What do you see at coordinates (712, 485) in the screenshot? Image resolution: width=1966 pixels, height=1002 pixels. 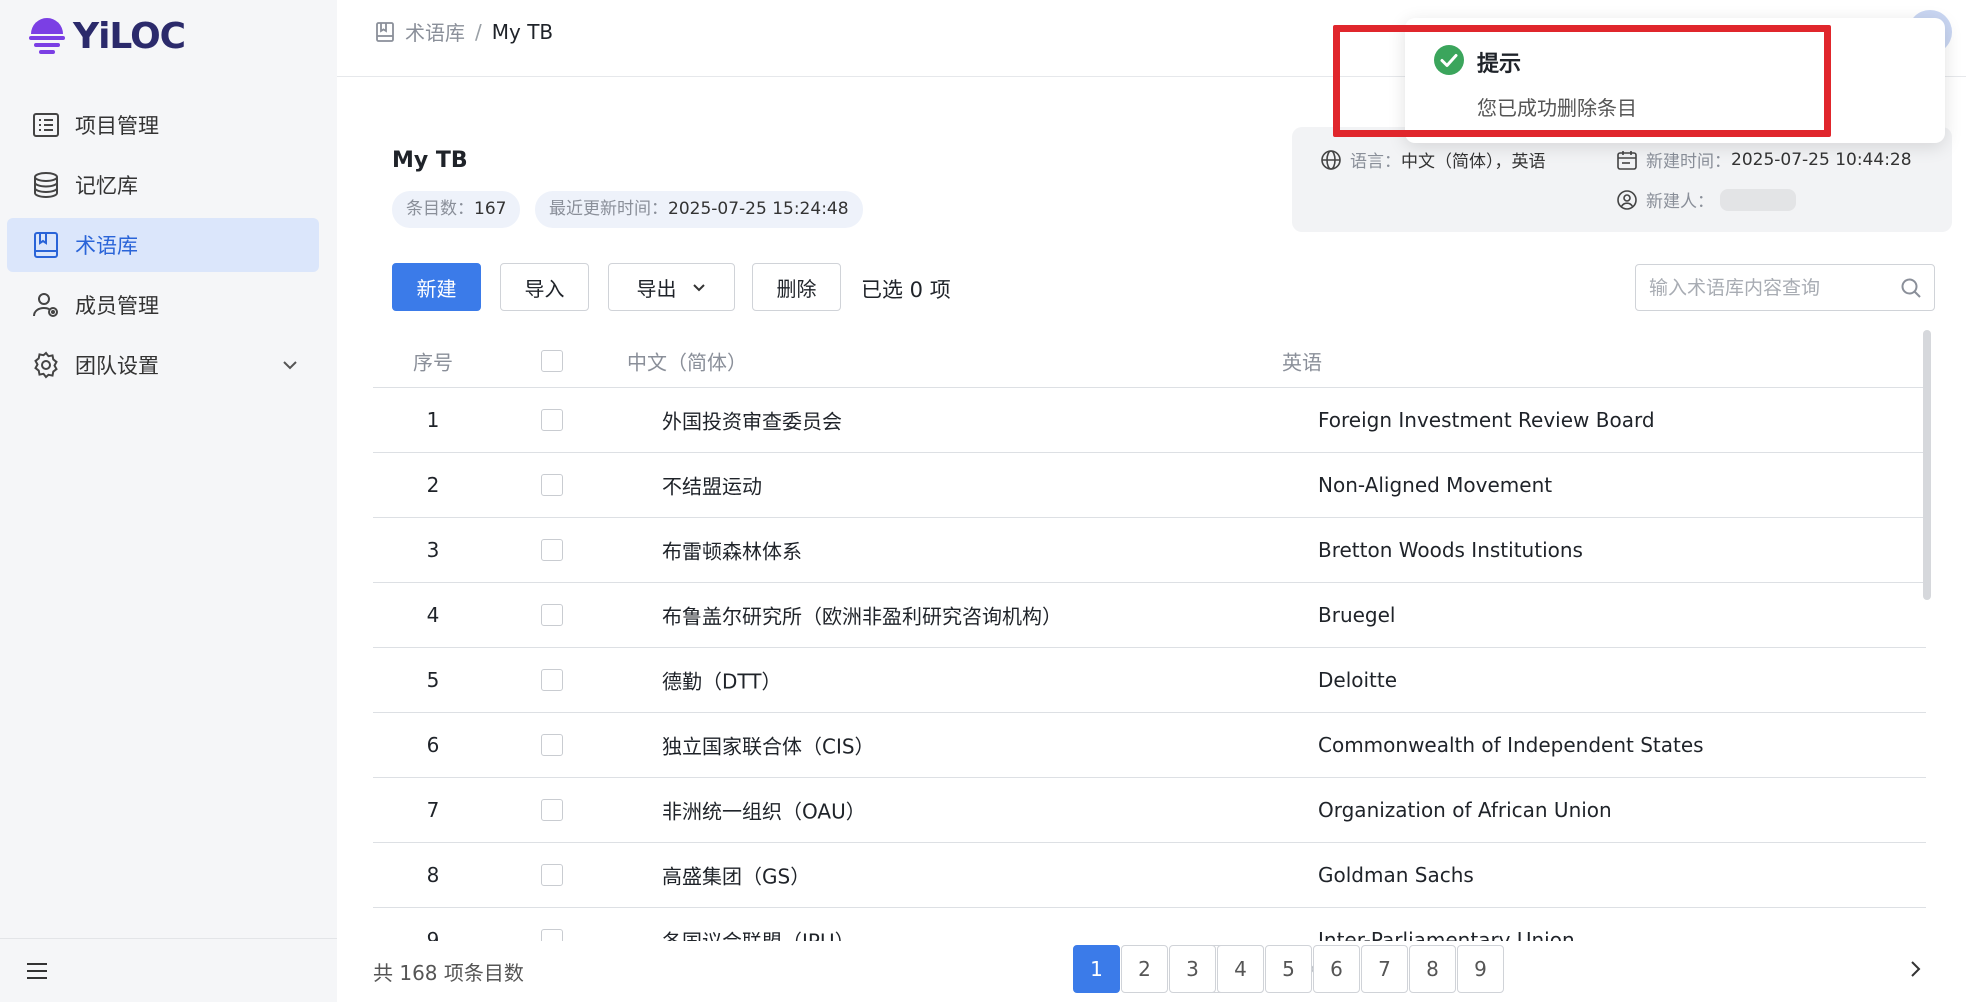 I see `term-zh: 不结盟运动` at bounding box center [712, 485].